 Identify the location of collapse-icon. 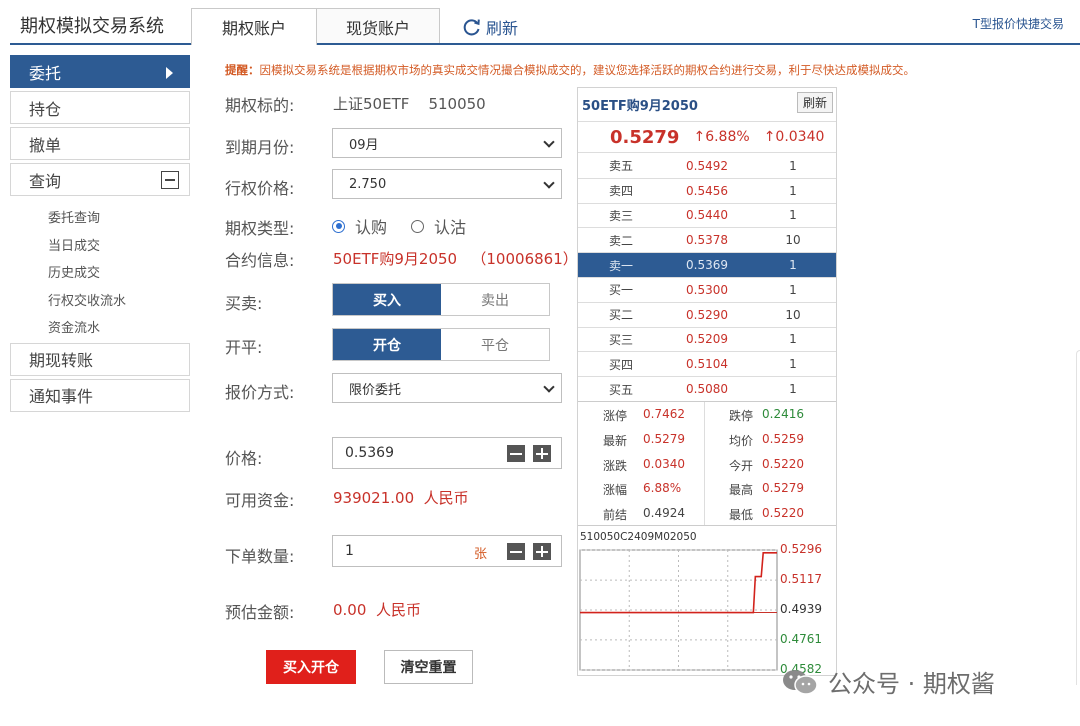
(170, 180).